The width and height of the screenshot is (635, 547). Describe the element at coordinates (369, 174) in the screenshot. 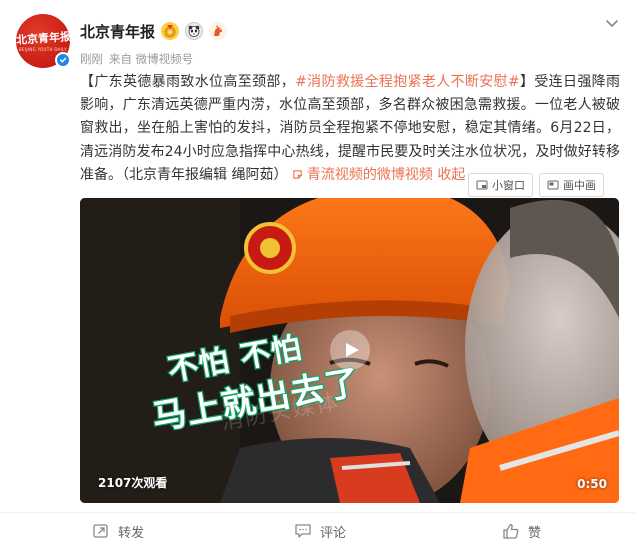

I see `video-source-link-label: 青流视频的微博视频` at that location.